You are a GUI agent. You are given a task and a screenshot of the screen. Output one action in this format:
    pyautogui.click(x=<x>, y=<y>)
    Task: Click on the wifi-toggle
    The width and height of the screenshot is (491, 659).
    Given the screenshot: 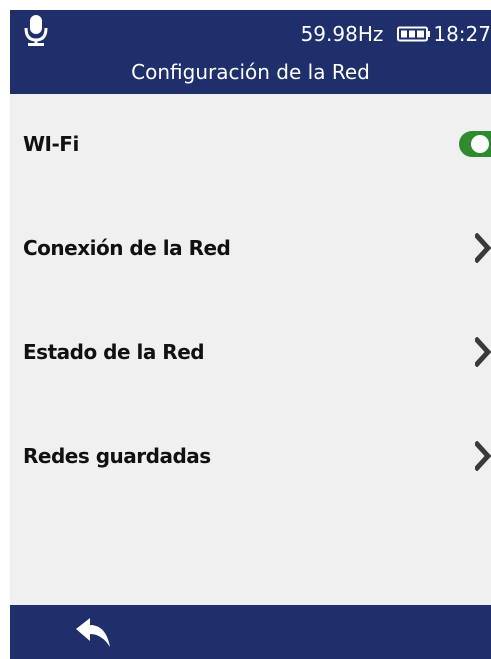 What is the action you would take?
    pyautogui.click(x=475, y=144)
    